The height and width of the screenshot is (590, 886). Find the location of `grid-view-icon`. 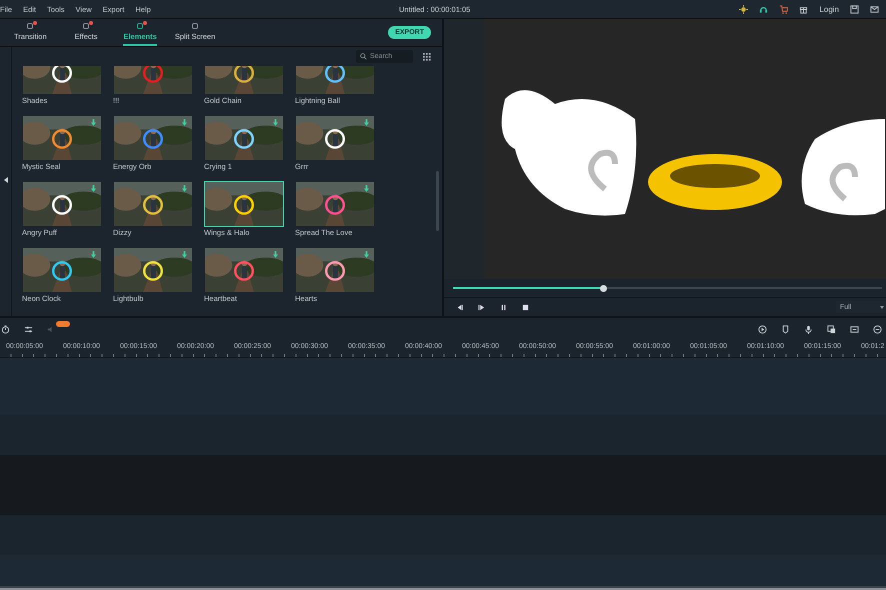

grid-view-icon is located at coordinates (427, 56).